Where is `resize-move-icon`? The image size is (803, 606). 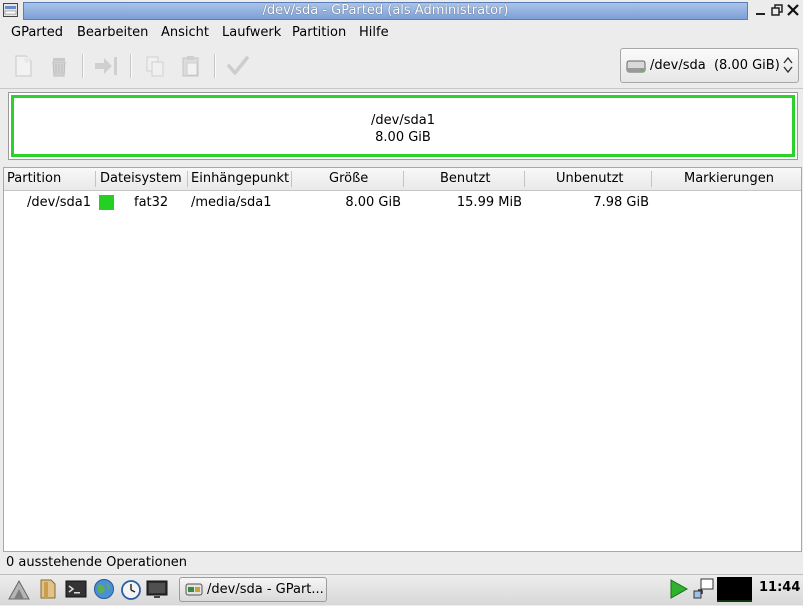 resize-move-icon is located at coordinates (106, 66).